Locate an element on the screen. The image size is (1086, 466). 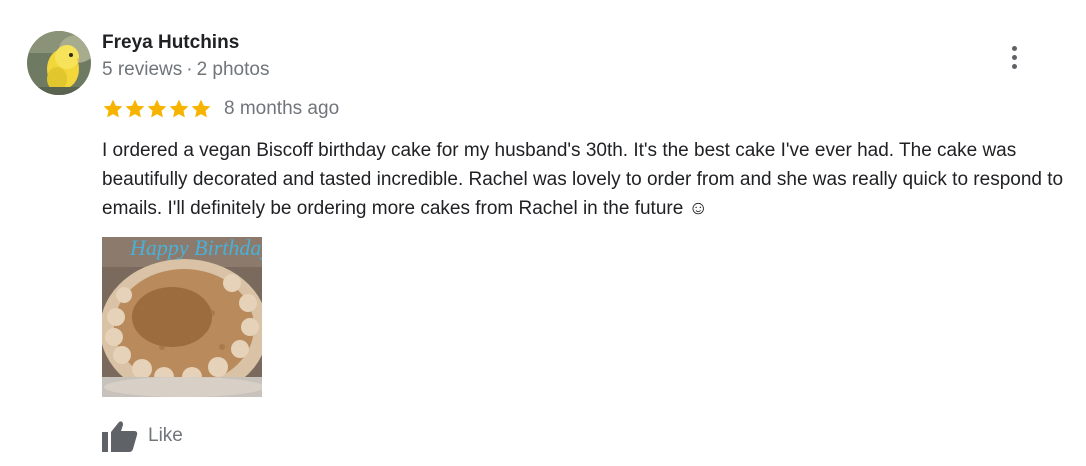
author-avatar is located at coordinates (59, 63).